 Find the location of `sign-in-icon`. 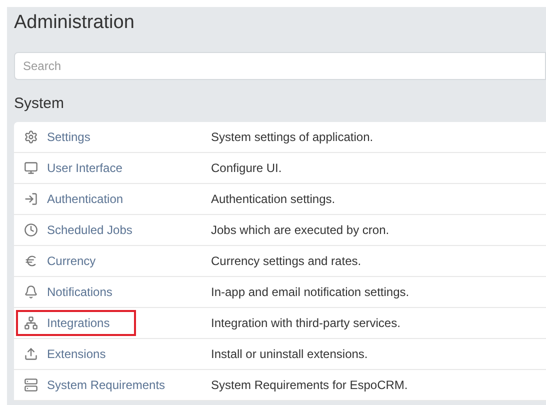

sign-in-icon is located at coordinates (31, 199).